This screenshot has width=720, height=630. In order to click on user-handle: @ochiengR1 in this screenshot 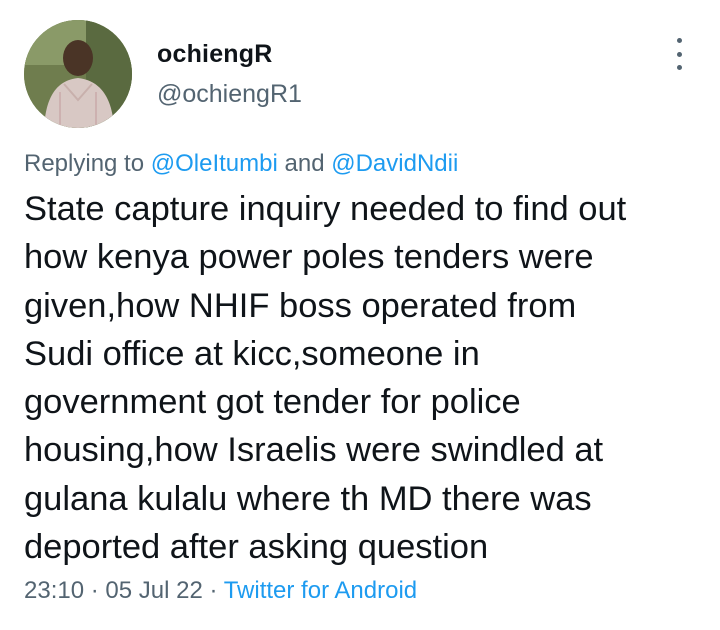, I will do `click(229, 94)`.